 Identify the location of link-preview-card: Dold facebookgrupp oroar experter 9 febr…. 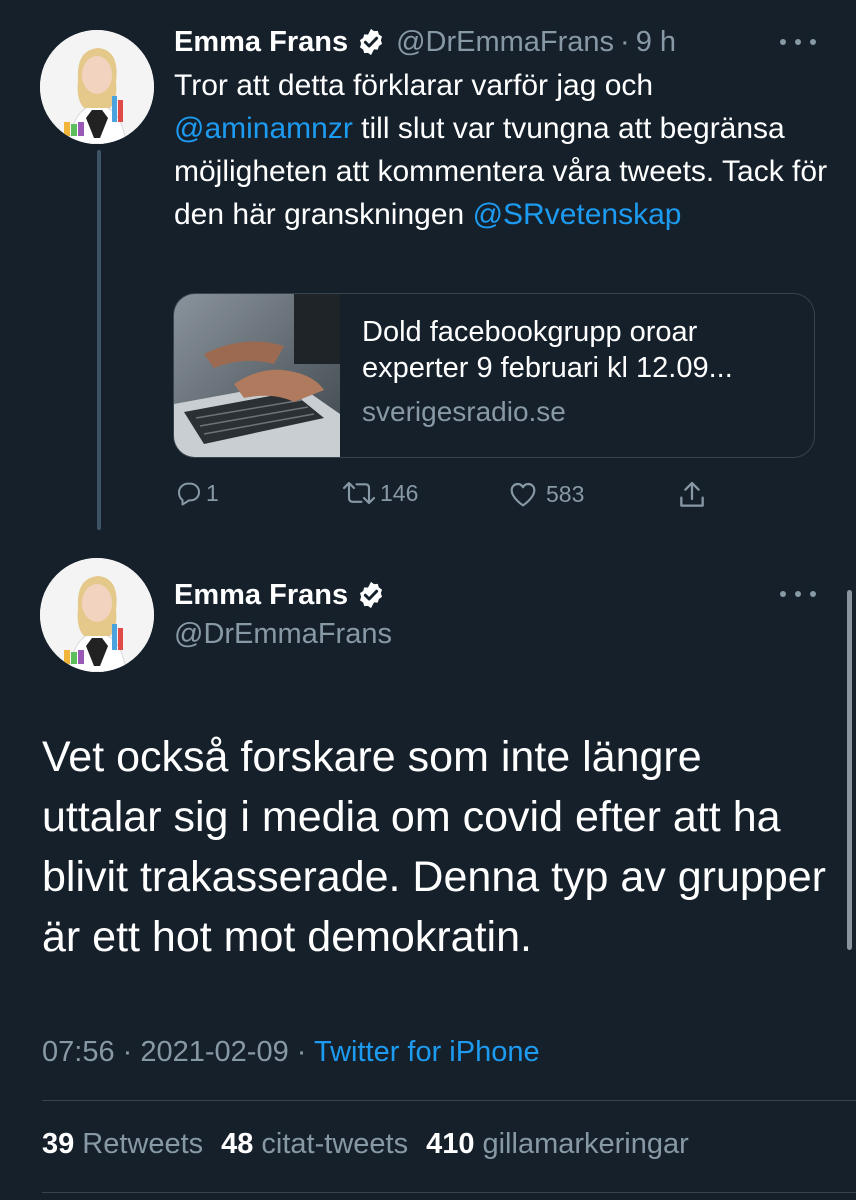
(494, 375).